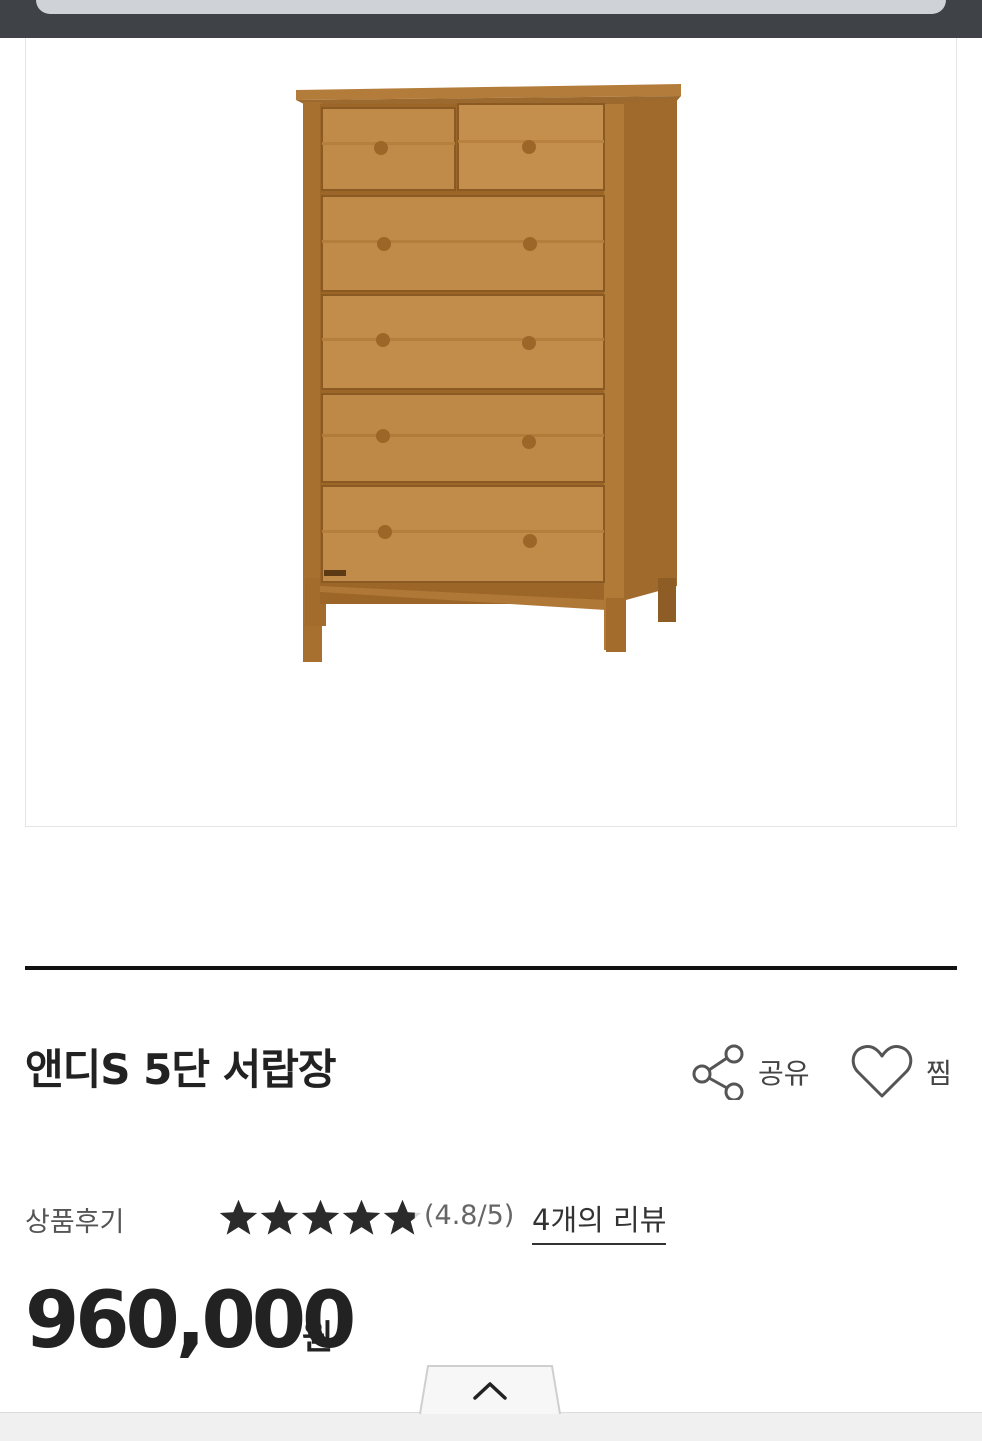  I want to click on review-count-link: 4개의 리뷰, so click(599, 1221).